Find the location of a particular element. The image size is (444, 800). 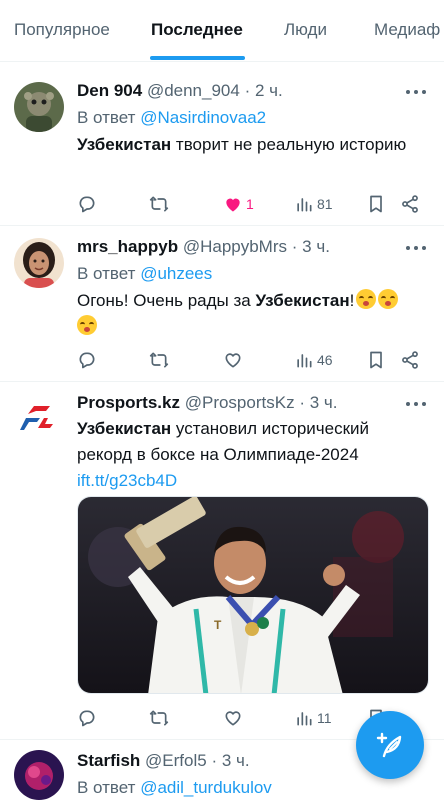

tweet-link: ift.tt/g23cb4D is located at coordinates (127, 480).